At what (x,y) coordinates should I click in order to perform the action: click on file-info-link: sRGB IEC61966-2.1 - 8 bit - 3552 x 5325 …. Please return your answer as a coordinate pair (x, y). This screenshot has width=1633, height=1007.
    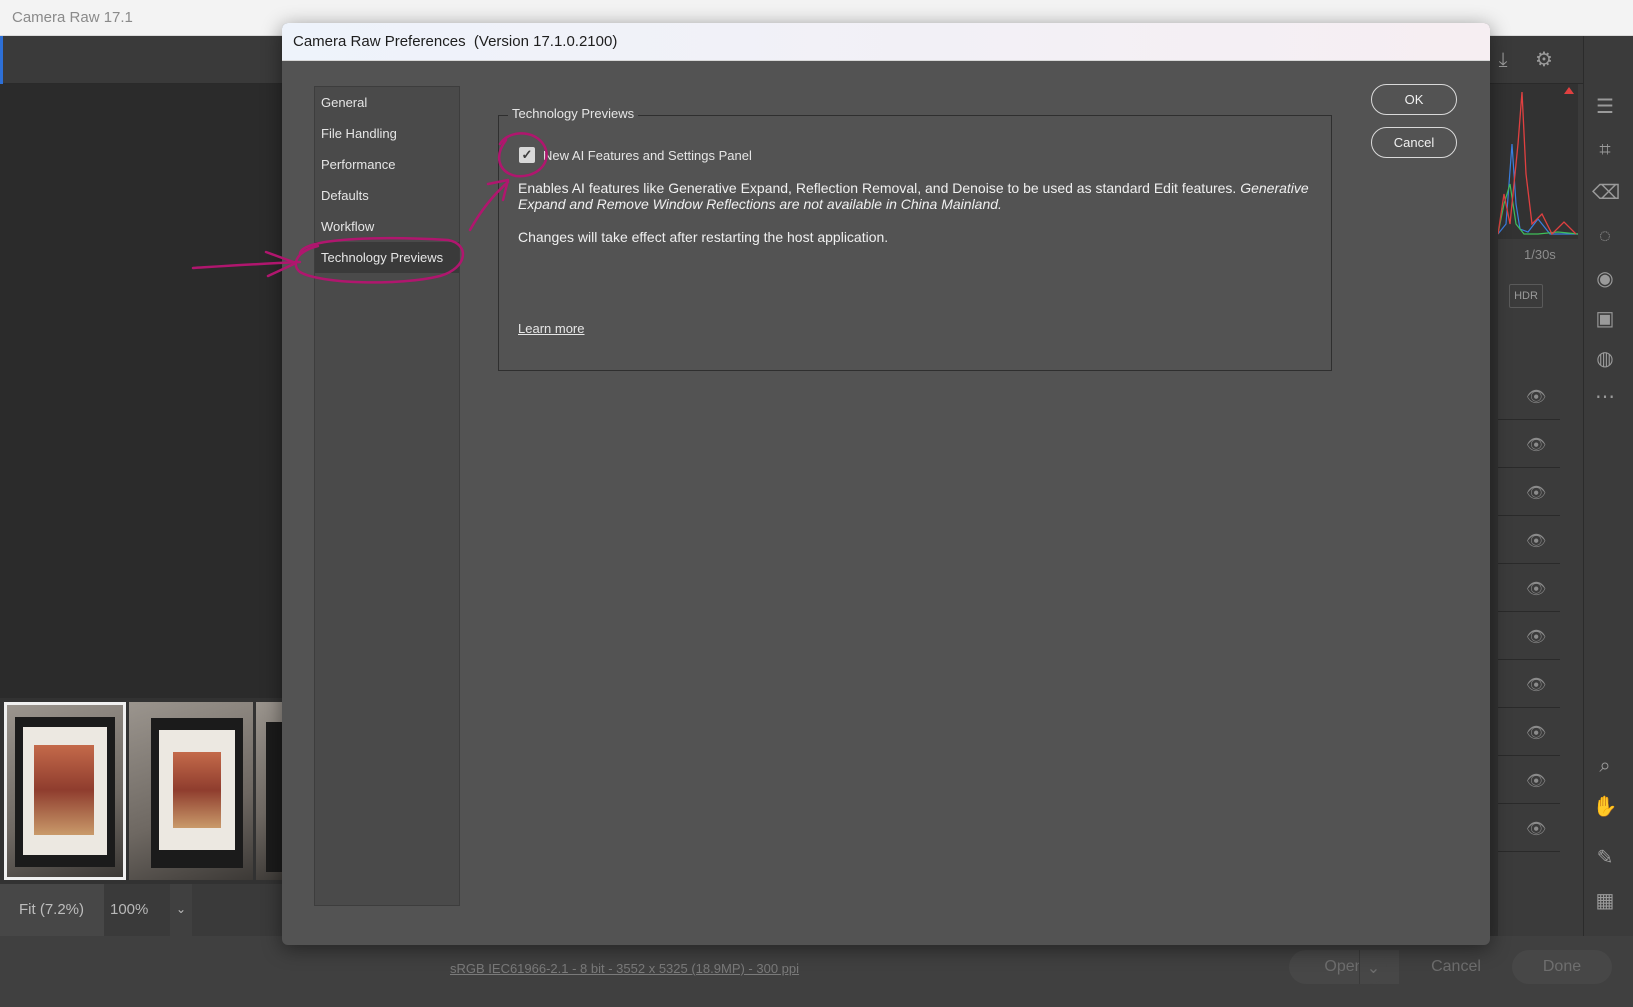
    Looking at the image, I should click on (624, 968).